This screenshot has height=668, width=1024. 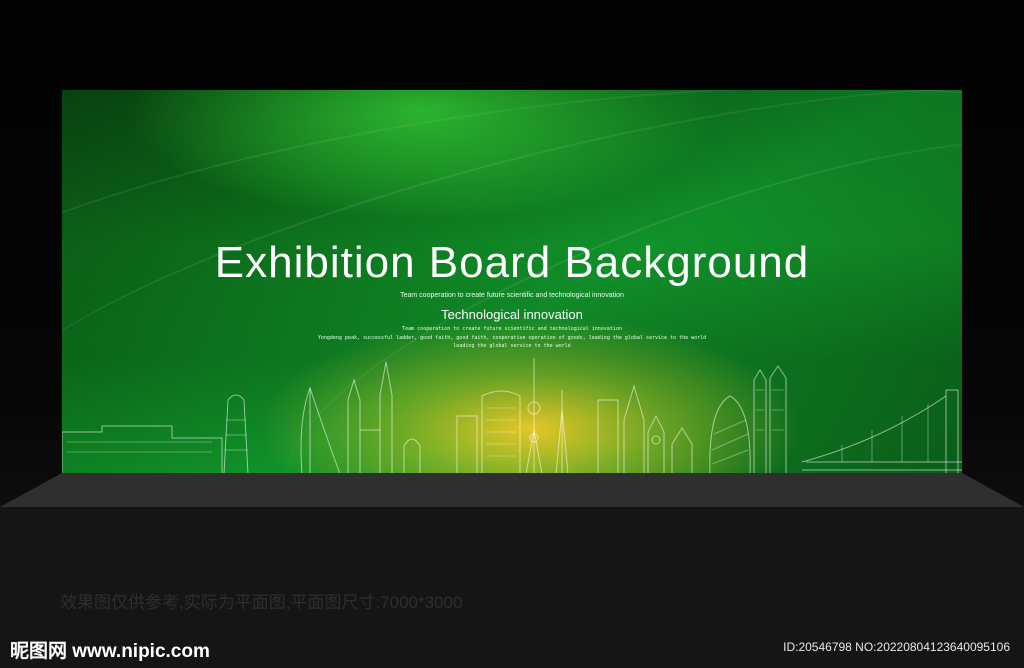 What do you see at coordinates (110, 651) in the screenshot?
I see `site-logo: 昵图网 www.nipic.com` at bounding box center [110, 651].